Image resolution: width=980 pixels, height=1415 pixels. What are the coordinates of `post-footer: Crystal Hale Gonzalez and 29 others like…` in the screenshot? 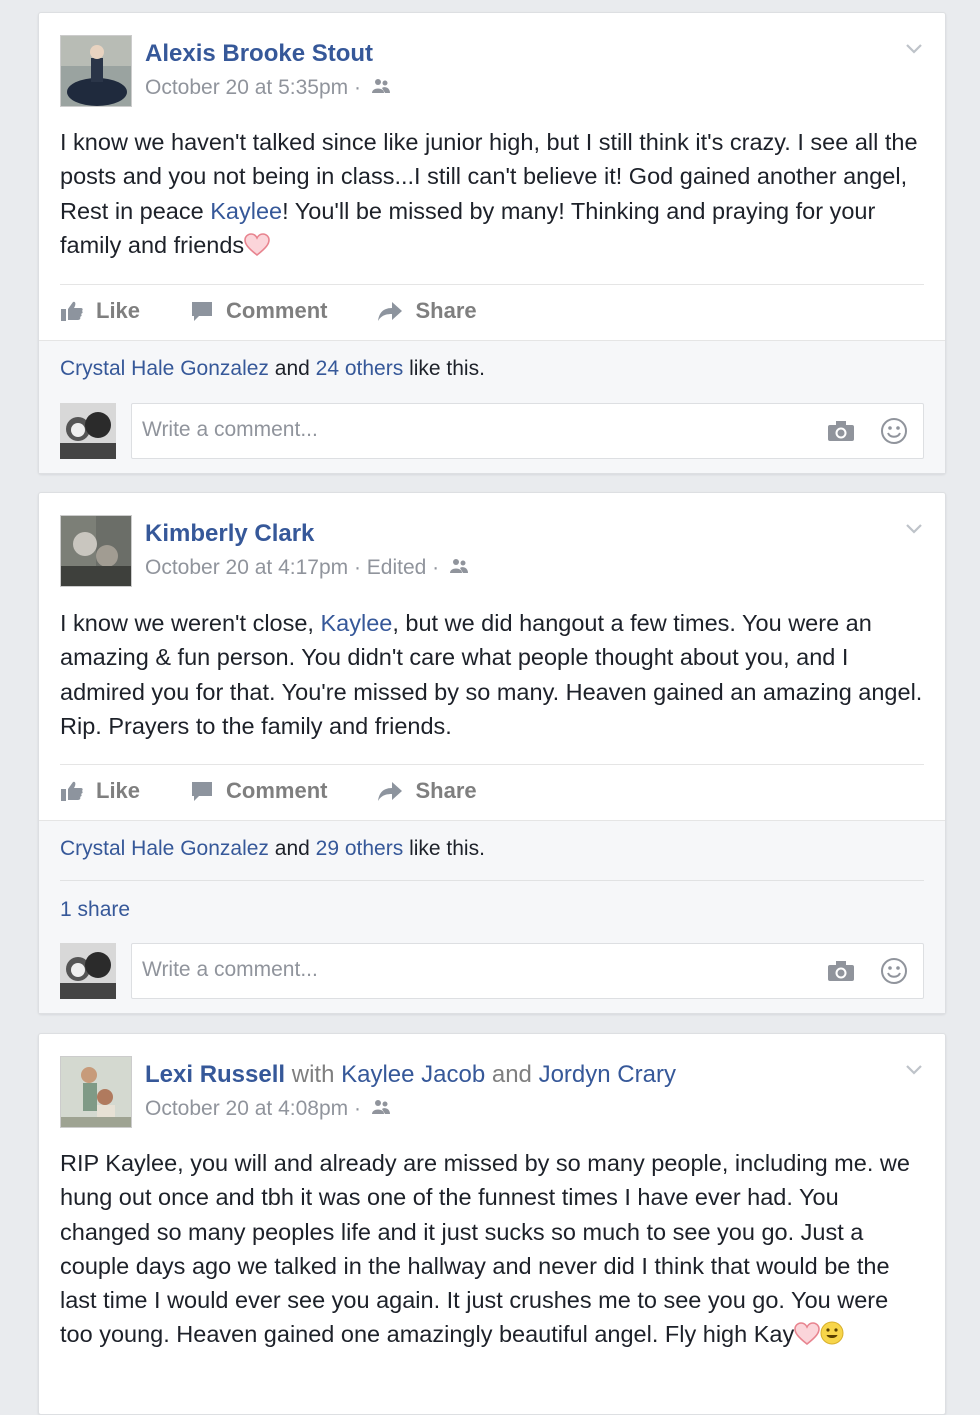 It's located at (492, 916).